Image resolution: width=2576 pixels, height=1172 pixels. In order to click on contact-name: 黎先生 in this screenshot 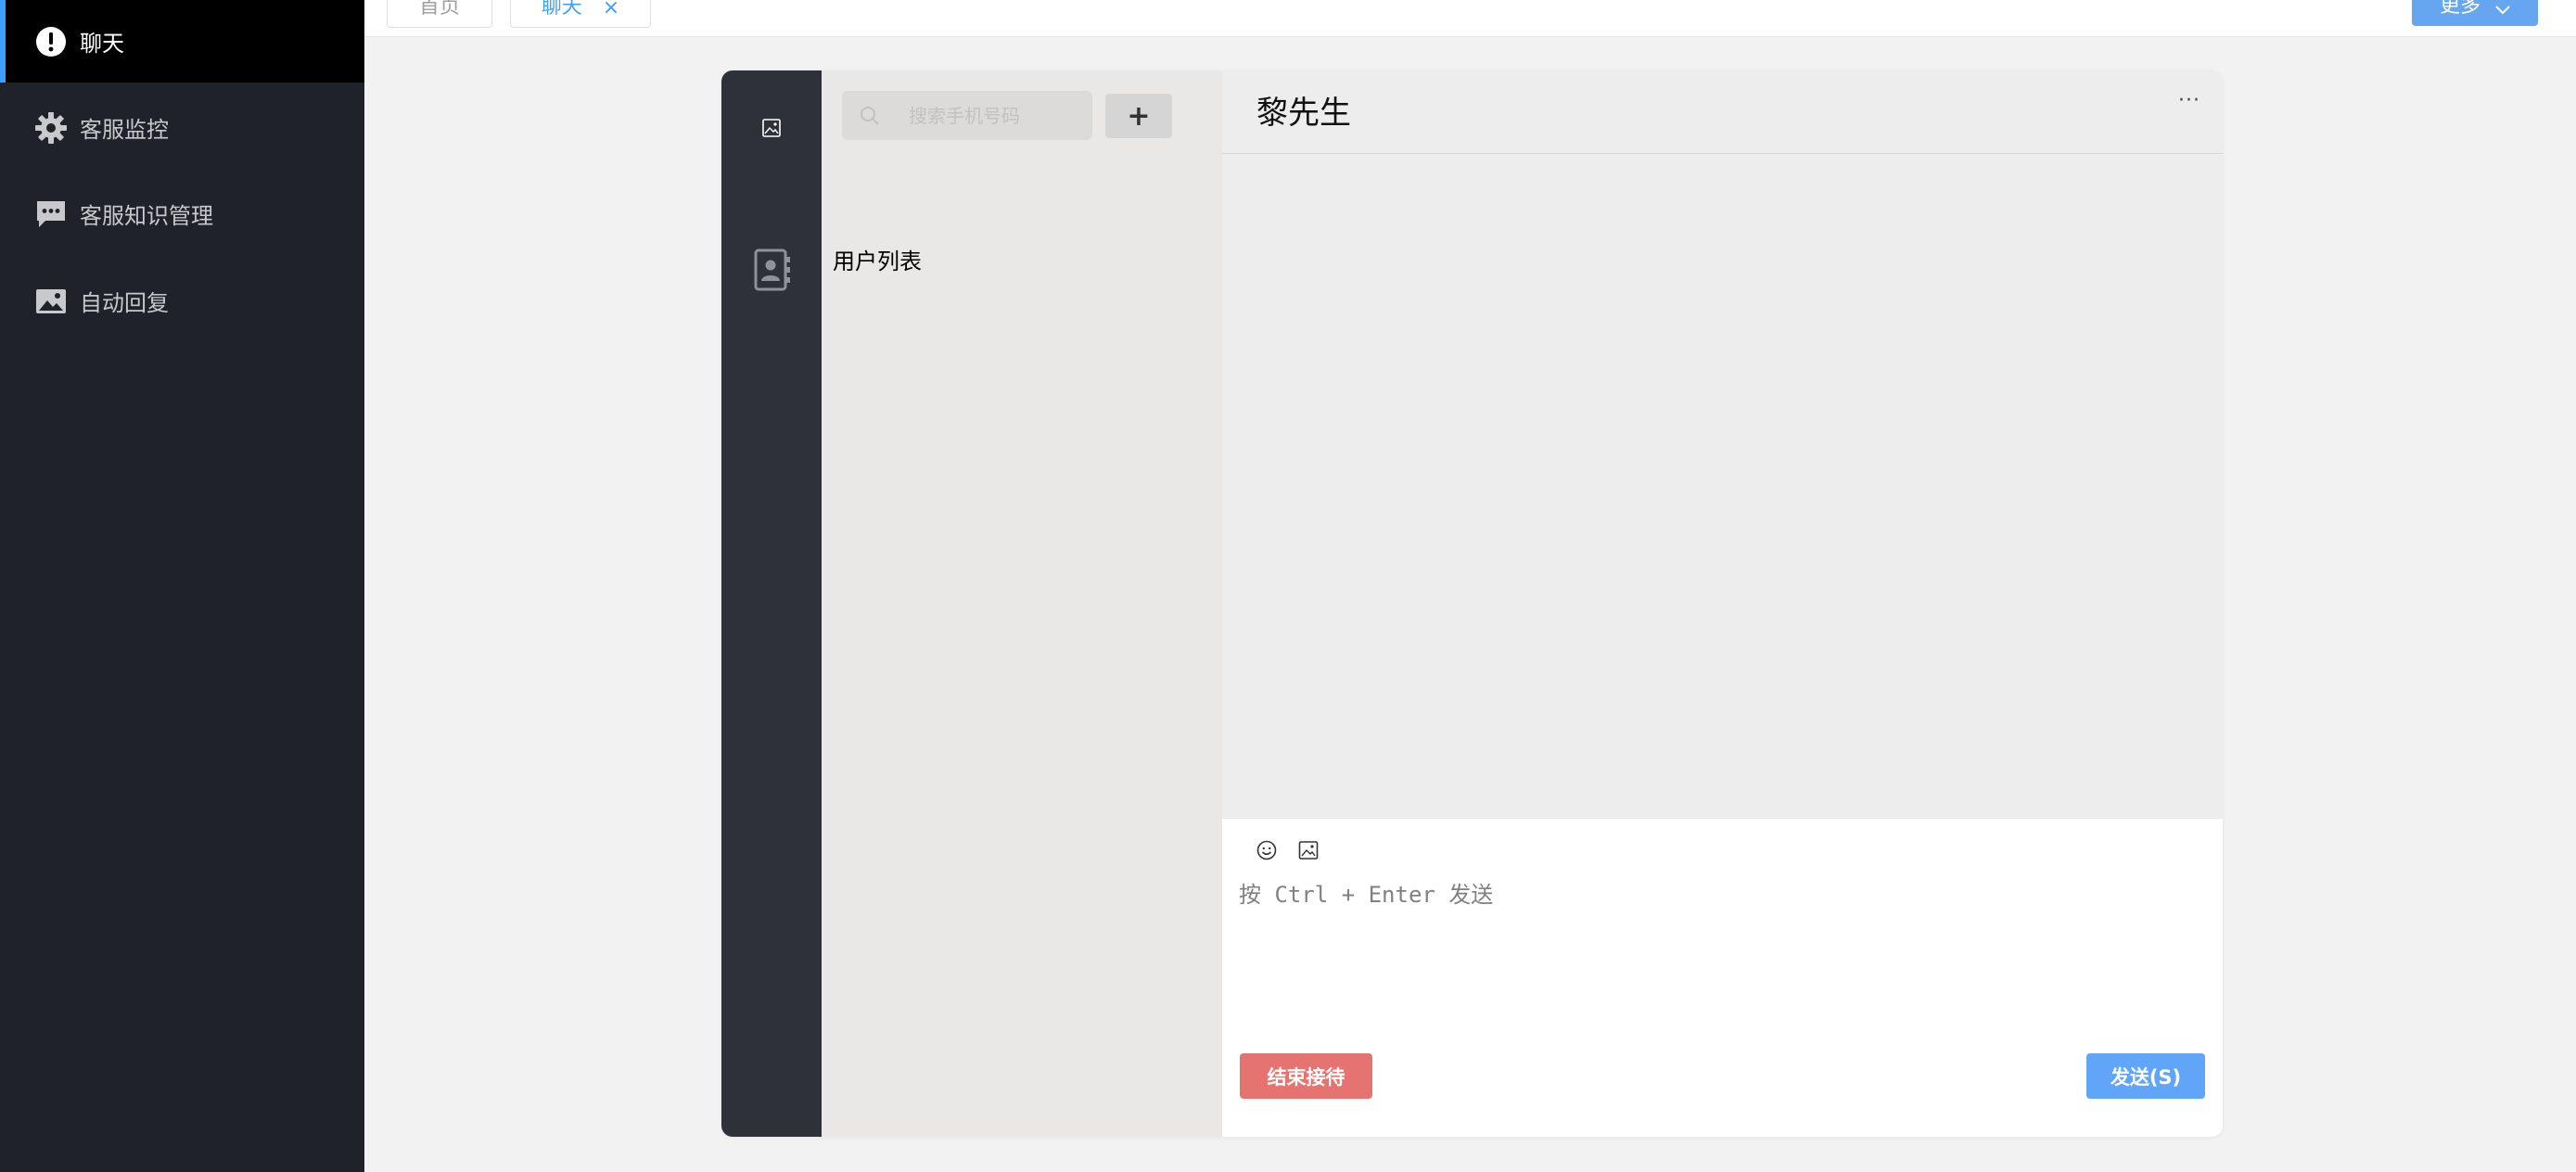, I will do `click(1304, 113)`.